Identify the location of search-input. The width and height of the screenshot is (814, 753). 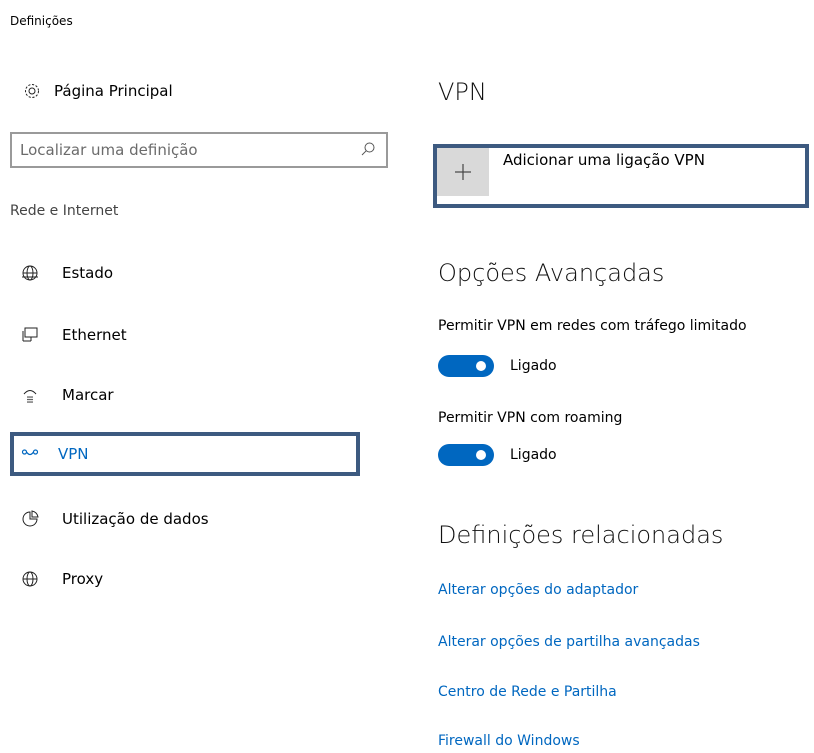
(177, 150).